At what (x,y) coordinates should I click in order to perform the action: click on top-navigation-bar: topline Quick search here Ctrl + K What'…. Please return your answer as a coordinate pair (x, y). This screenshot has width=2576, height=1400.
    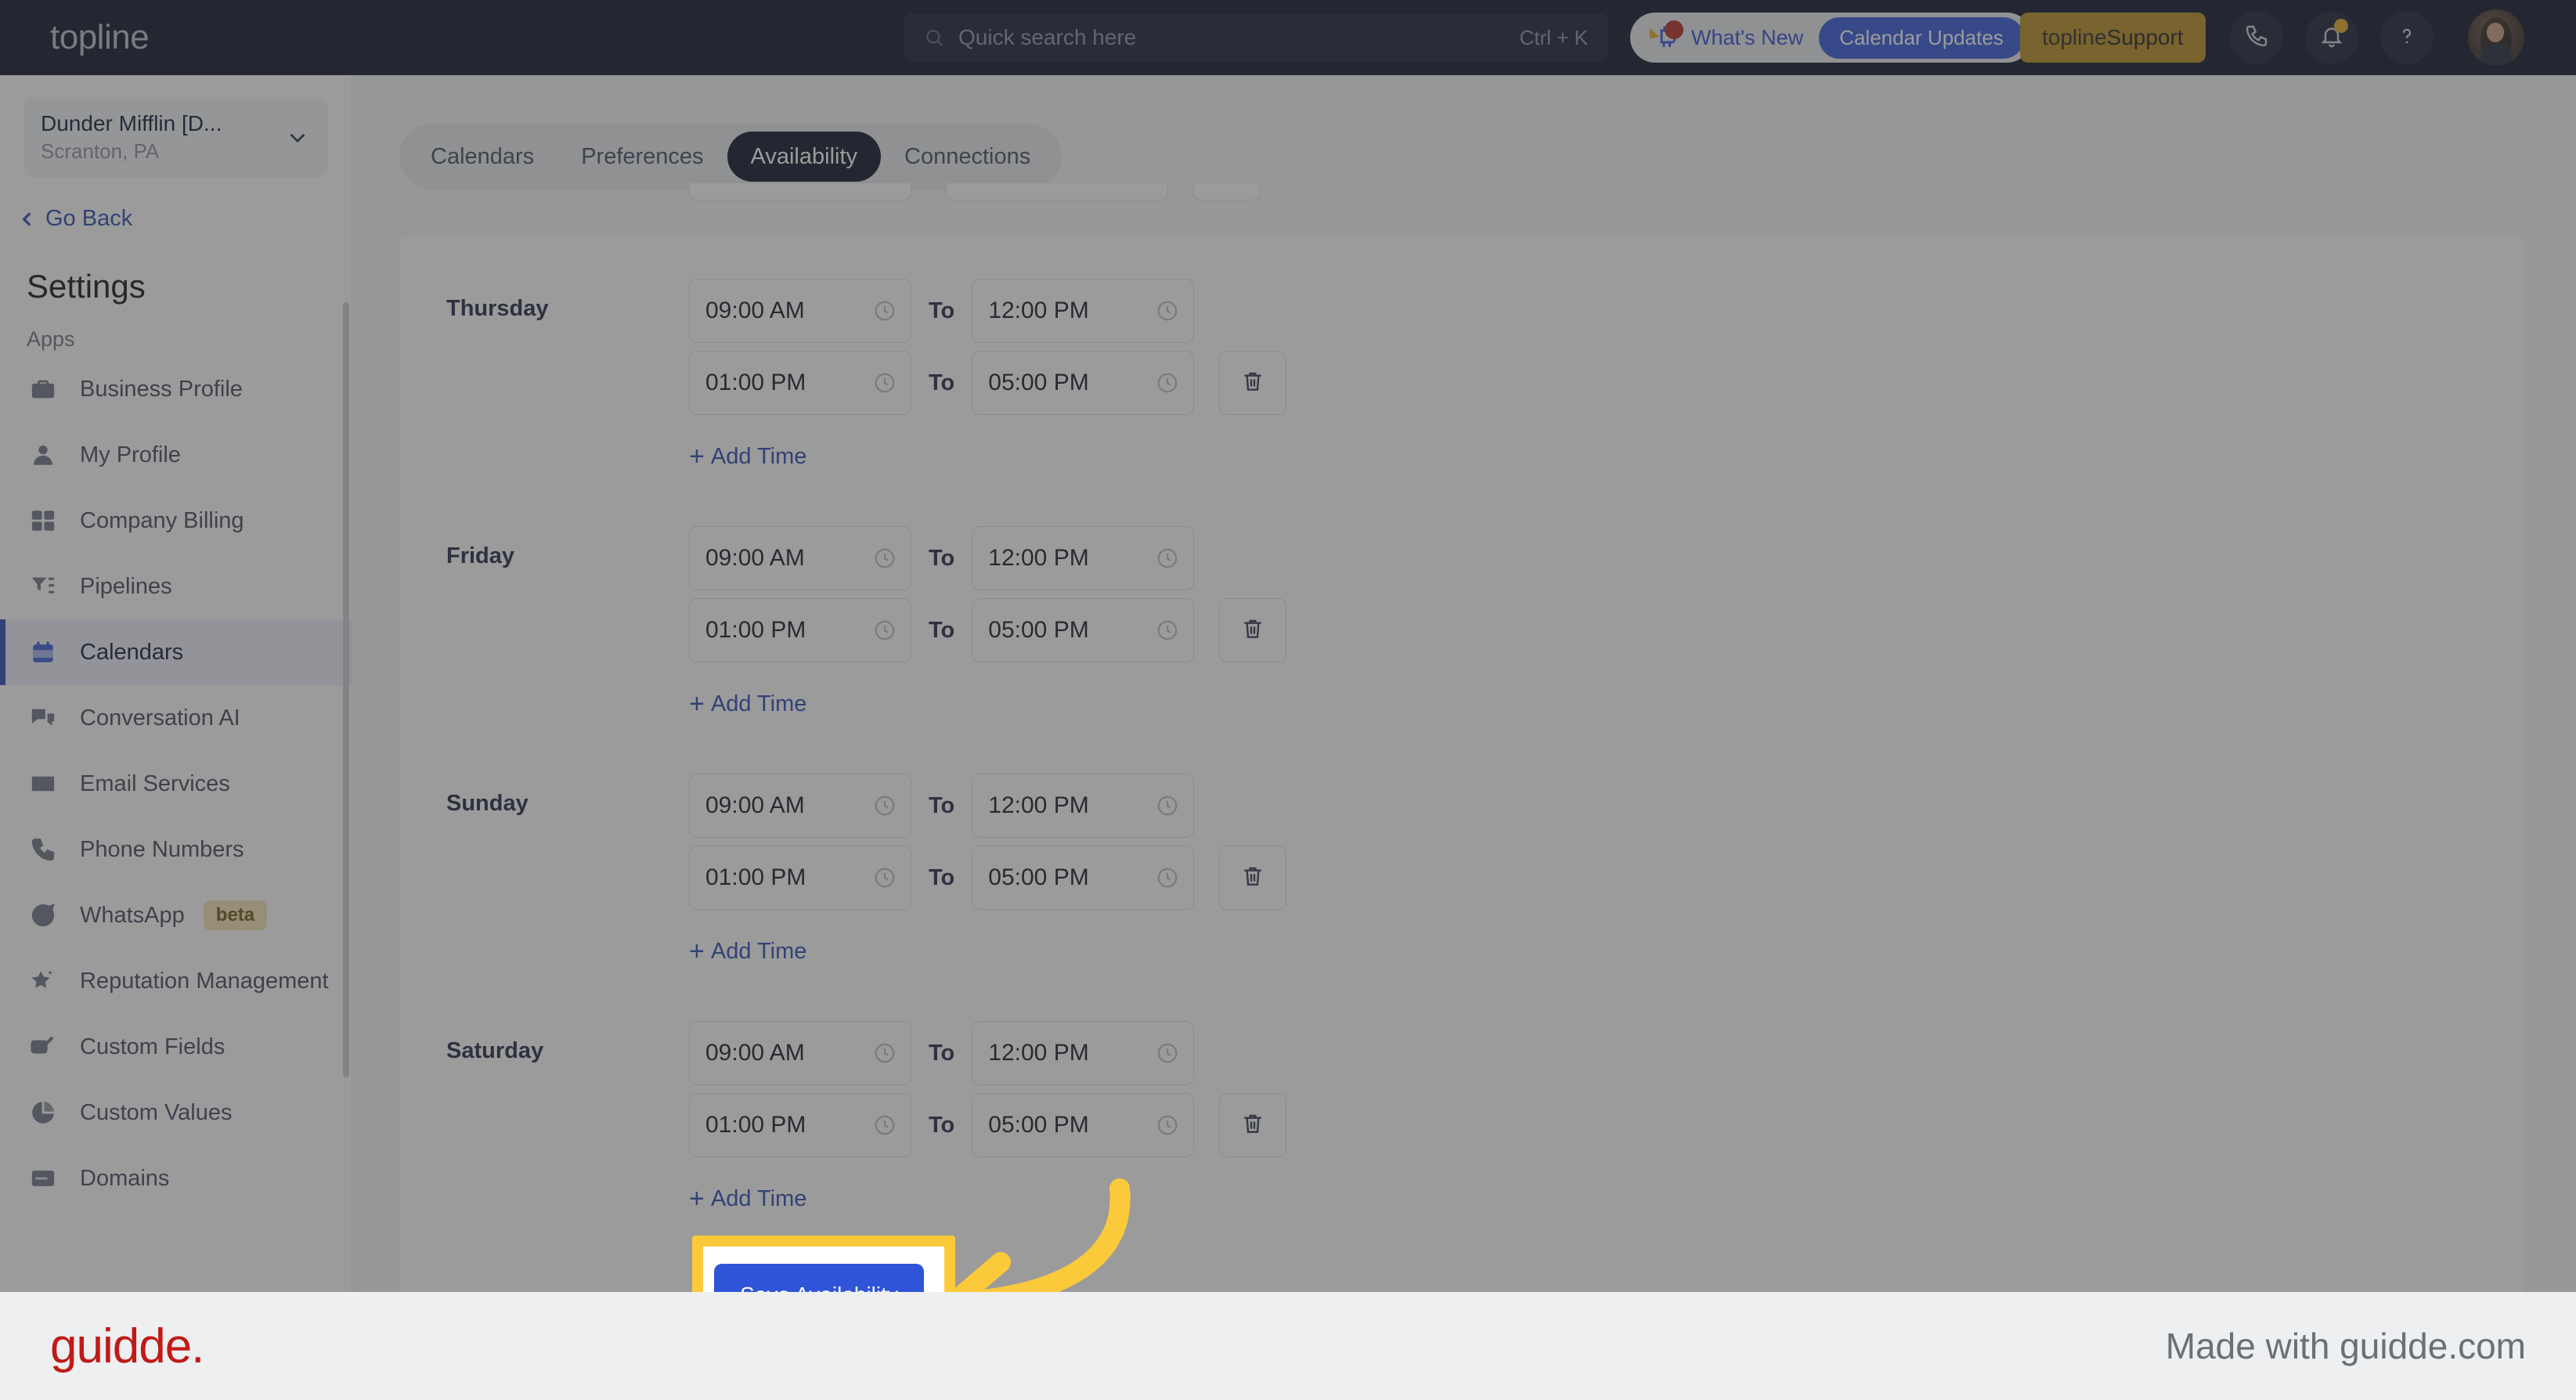
    Looking at the image, I should click on (1288, 38).